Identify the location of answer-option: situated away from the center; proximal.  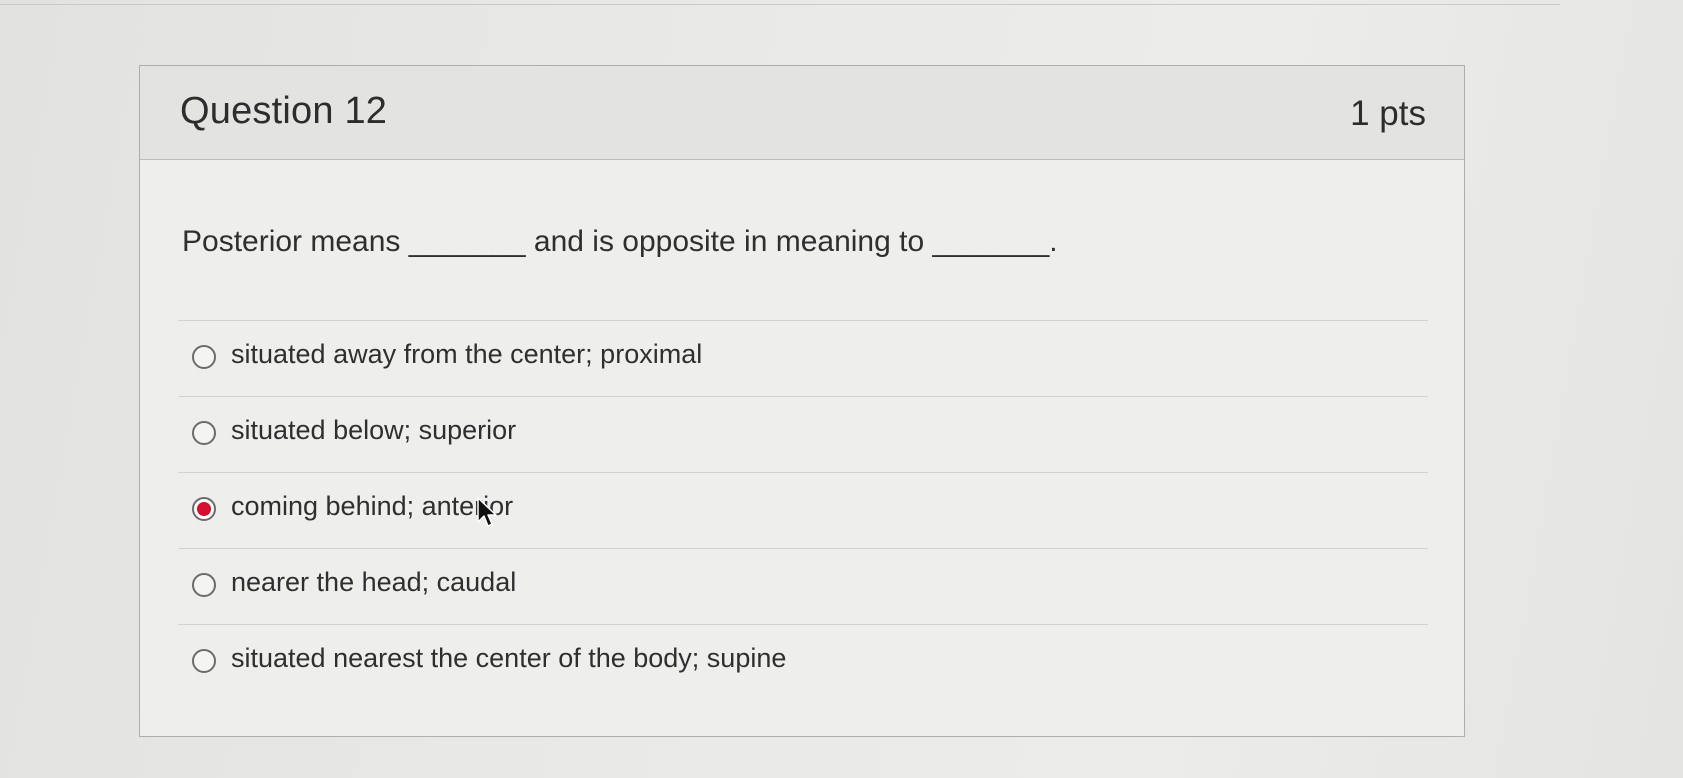
(803, 358).